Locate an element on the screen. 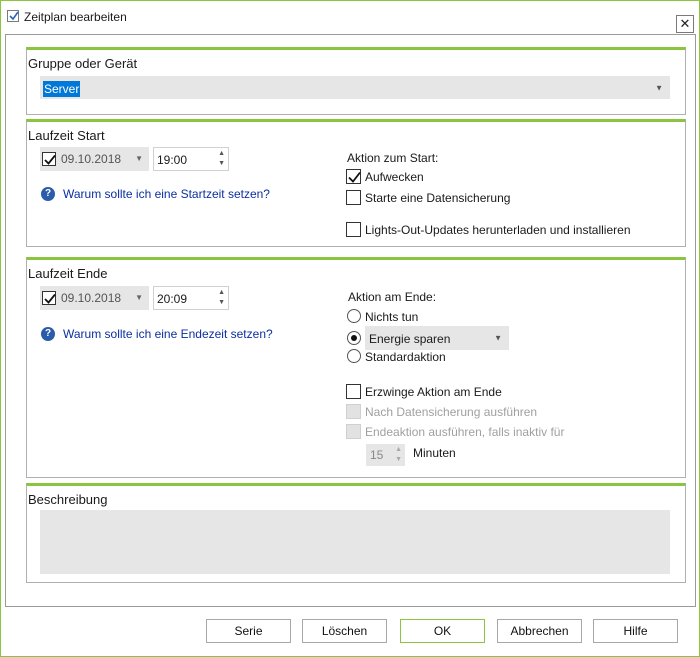 The image size is (700, 657). close-icon: ✕ is located at coordinates (685, 23).